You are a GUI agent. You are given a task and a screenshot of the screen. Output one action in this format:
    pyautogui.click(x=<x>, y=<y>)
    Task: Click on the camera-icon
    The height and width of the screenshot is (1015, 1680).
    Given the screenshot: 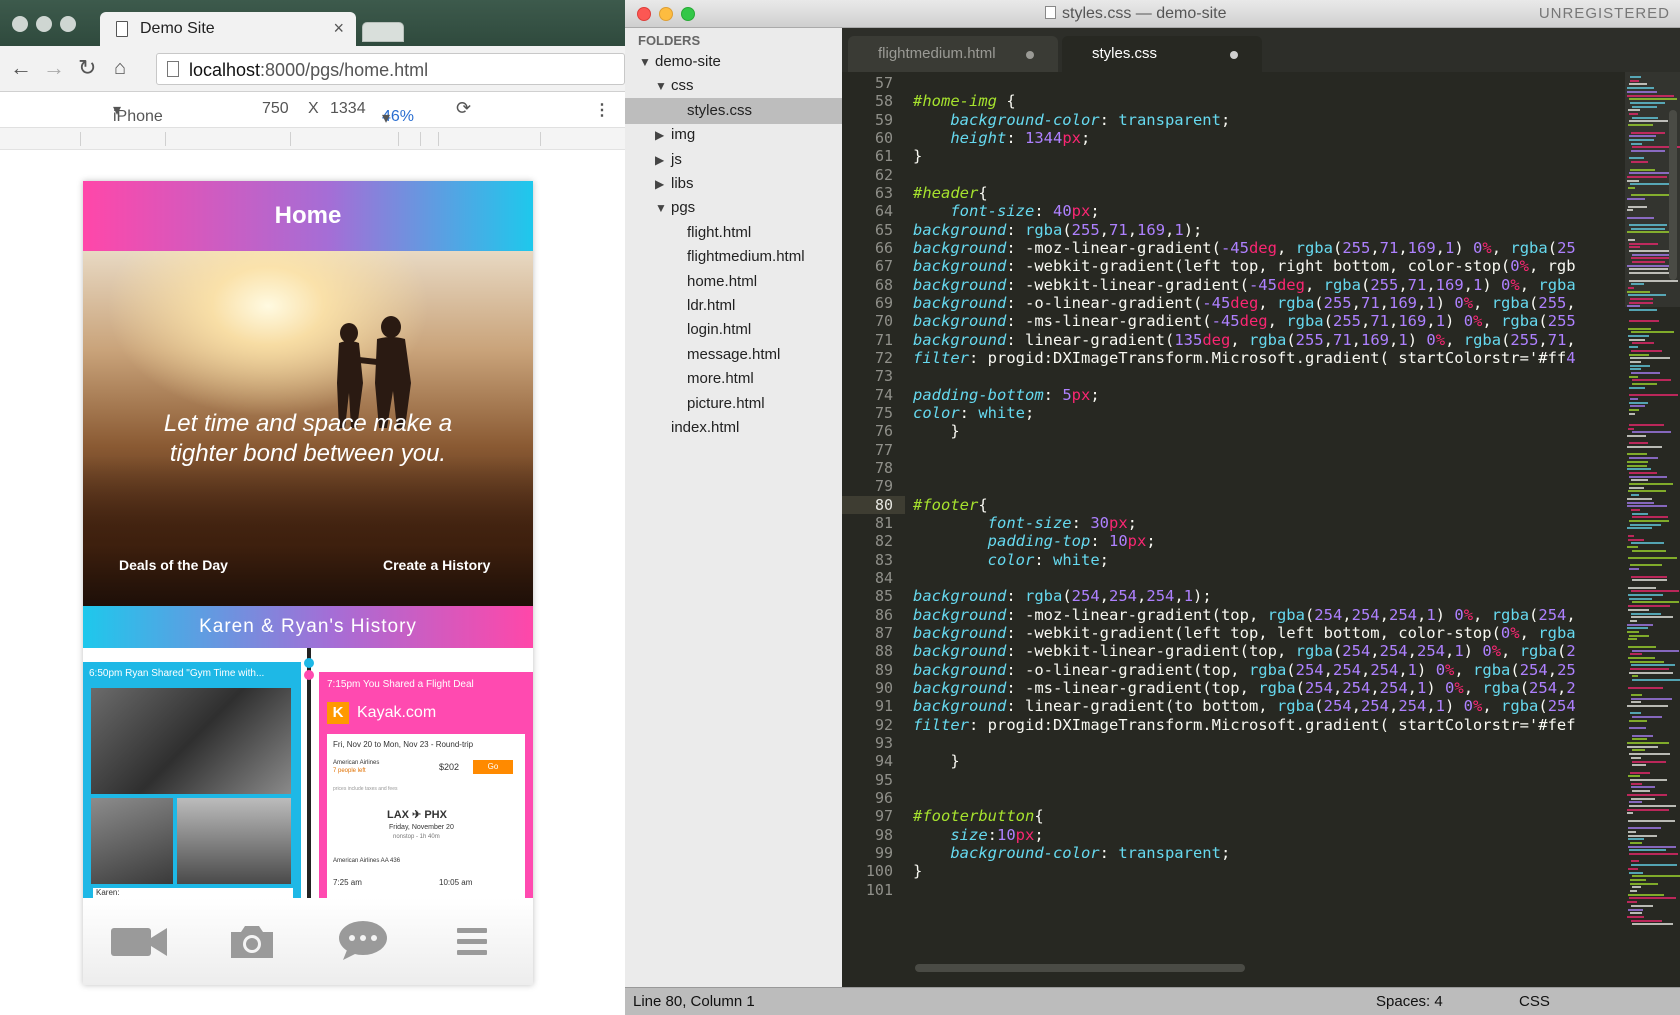 What is the action you would take?
    pyautogui.click(x=252, y=942)
    